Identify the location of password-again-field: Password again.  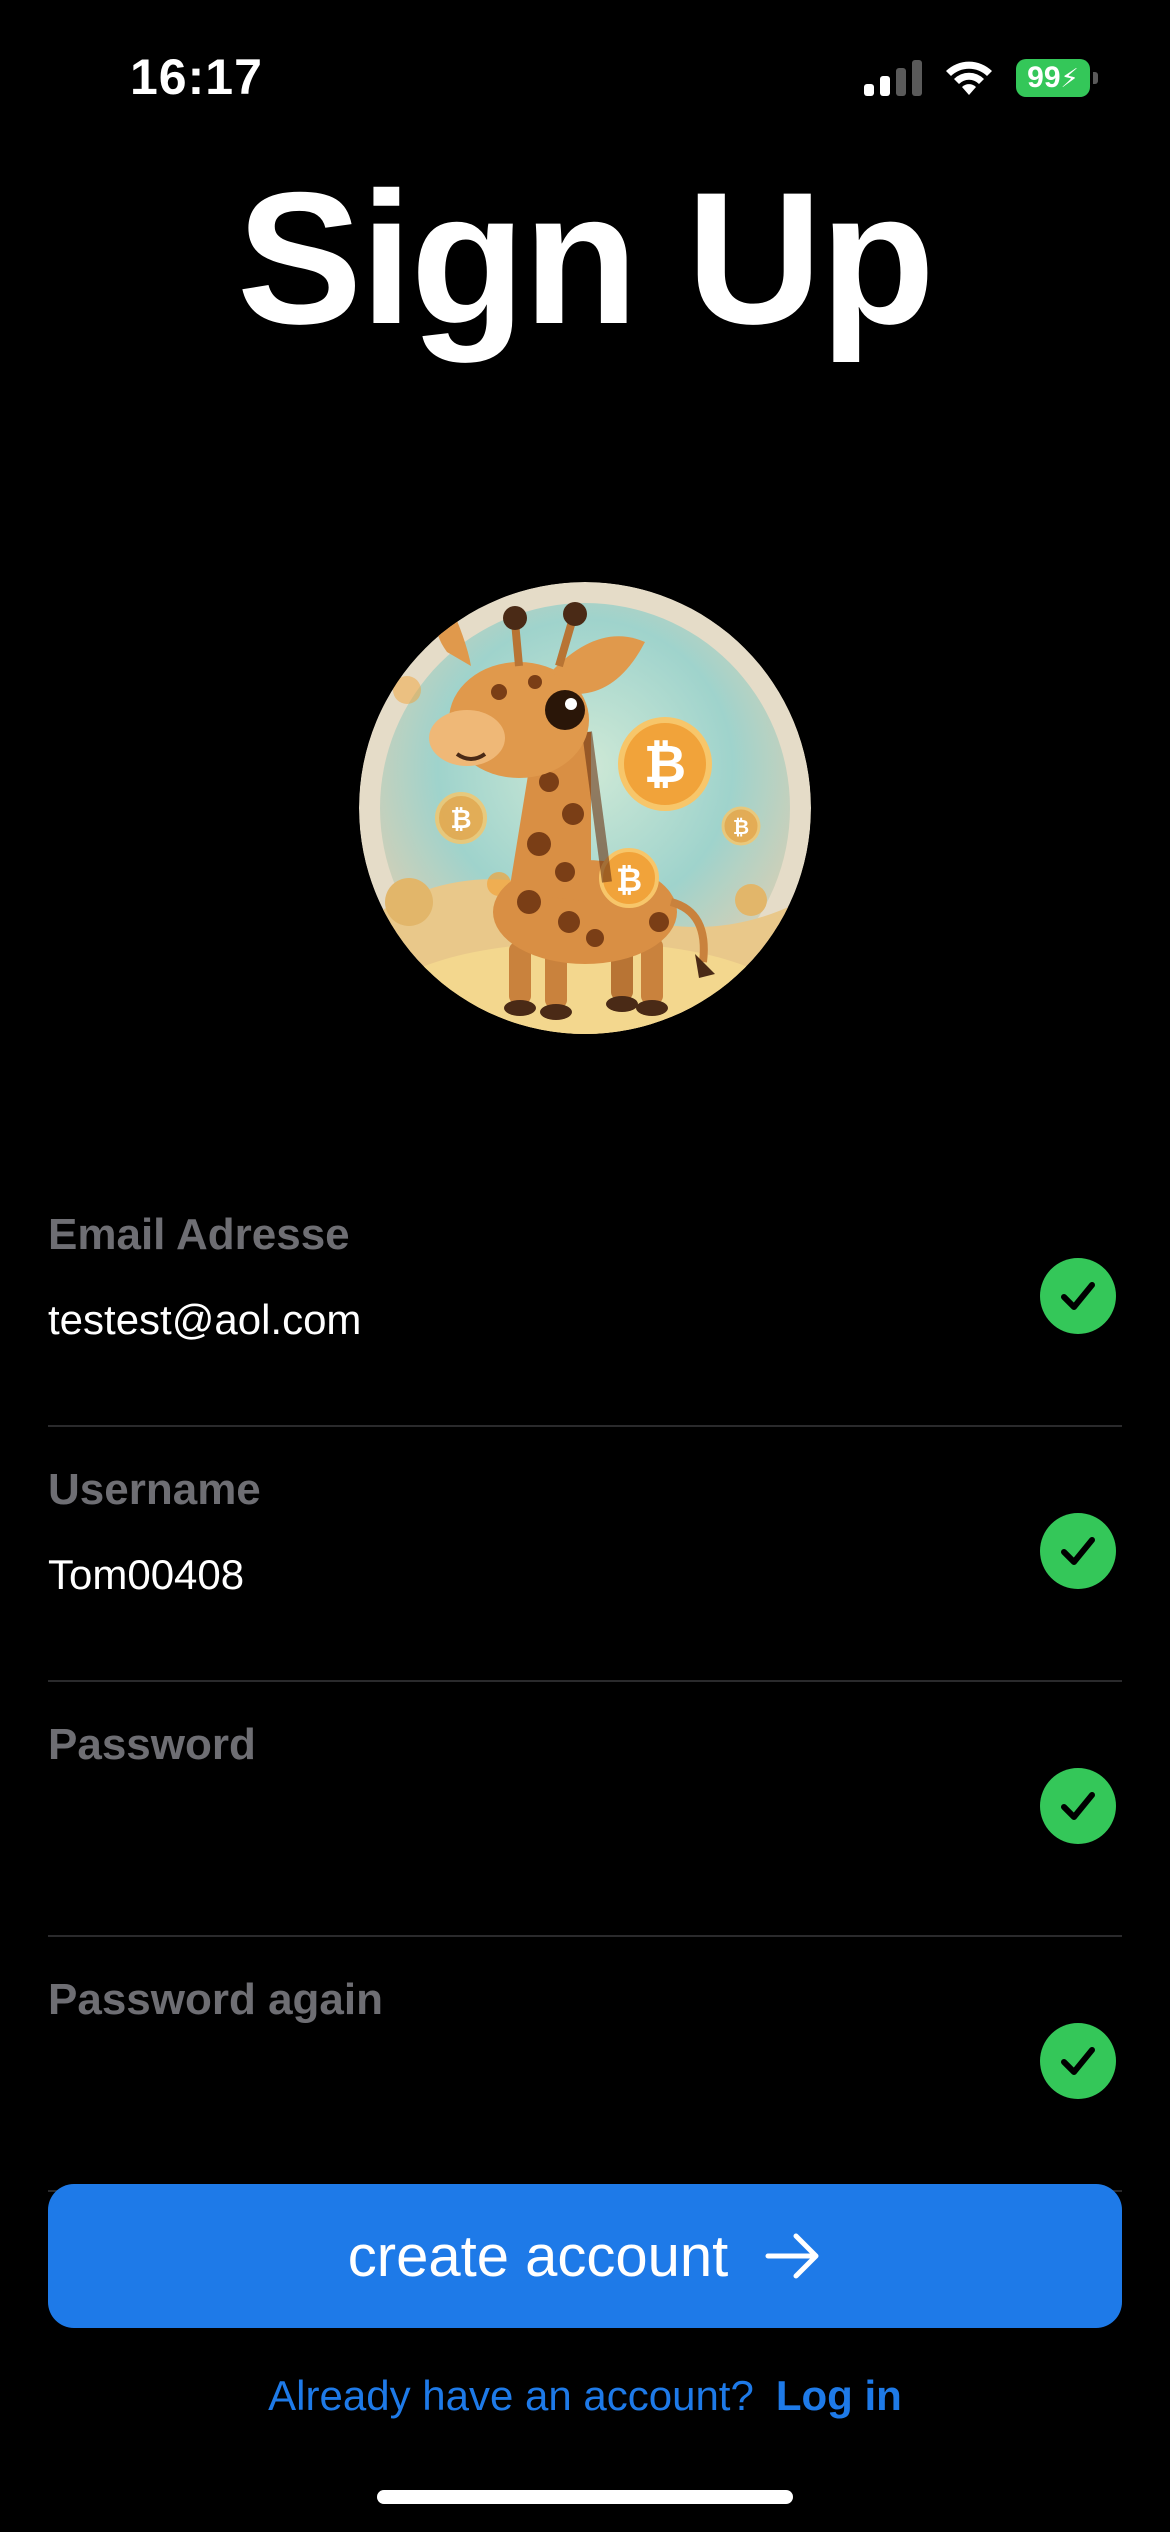
(585, 2063).